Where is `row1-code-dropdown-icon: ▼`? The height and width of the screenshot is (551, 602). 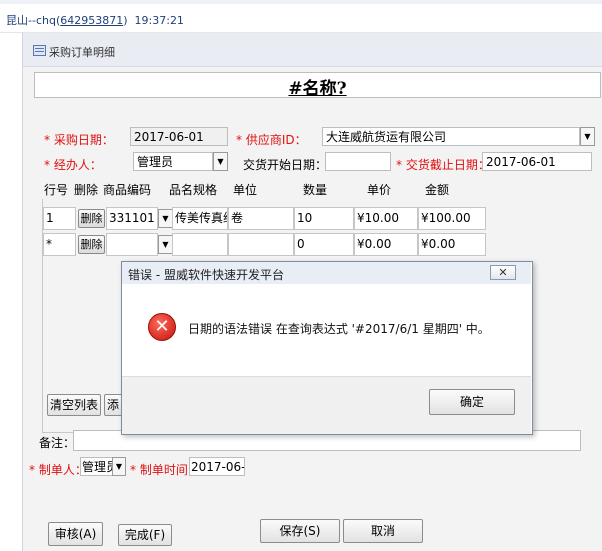
row1-code-dropdown-icon: ▼ is located at coordinates (165, 218).